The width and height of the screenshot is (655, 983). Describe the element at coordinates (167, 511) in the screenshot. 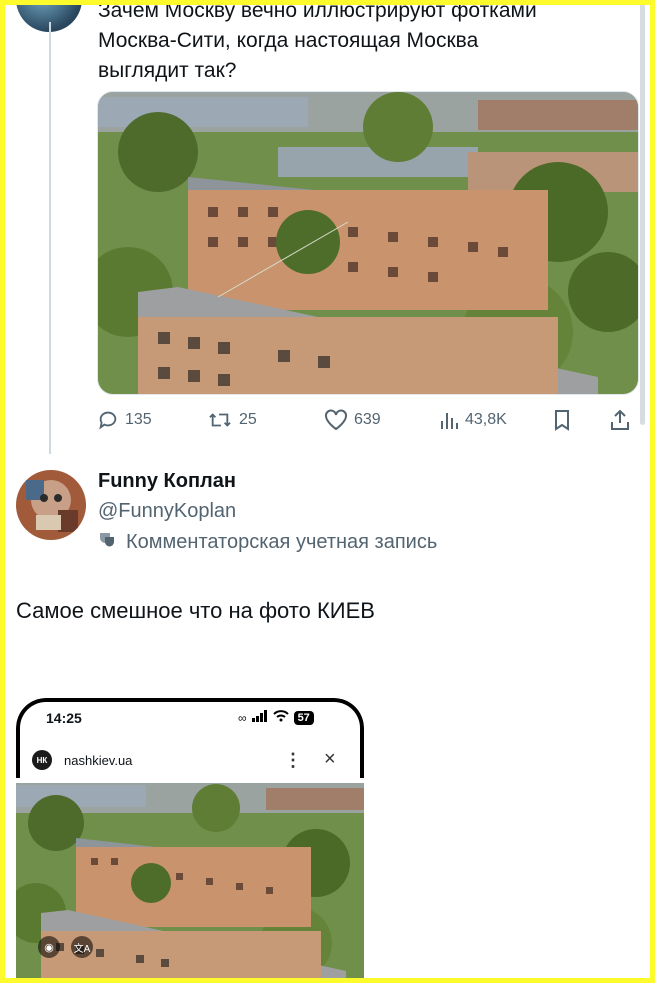

I see `user-handle: @FunnyKoplan` at that location.